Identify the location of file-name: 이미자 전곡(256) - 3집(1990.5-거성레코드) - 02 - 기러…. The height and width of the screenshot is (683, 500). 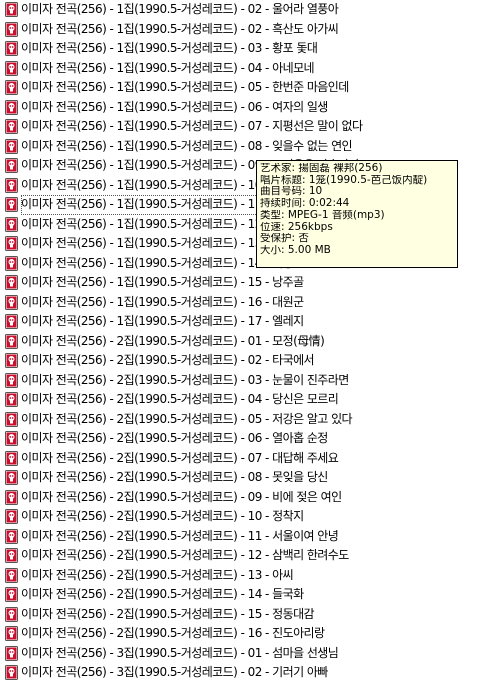
(174, 672).